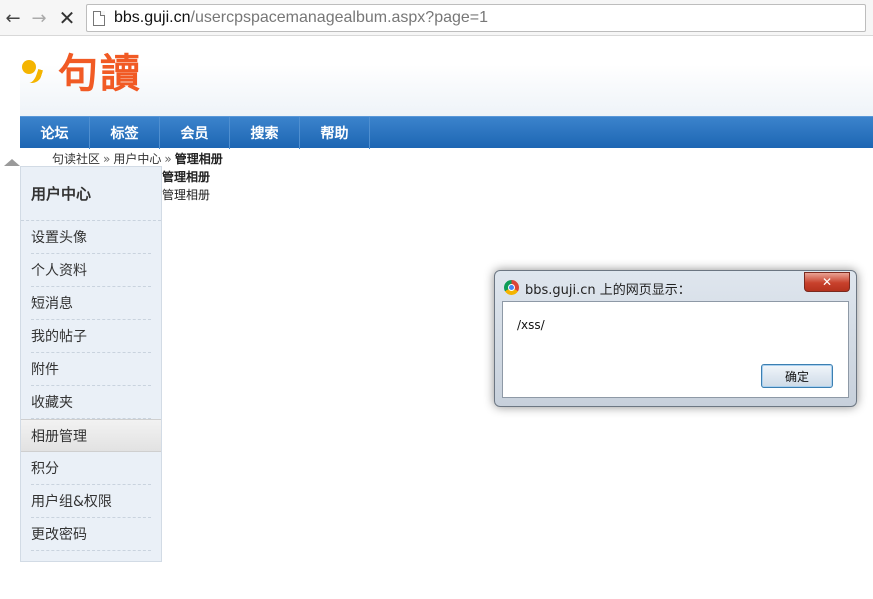  Describe the element at coordinates (797, 376) in the screenshot. I see `ok-button: 确定` at that location.